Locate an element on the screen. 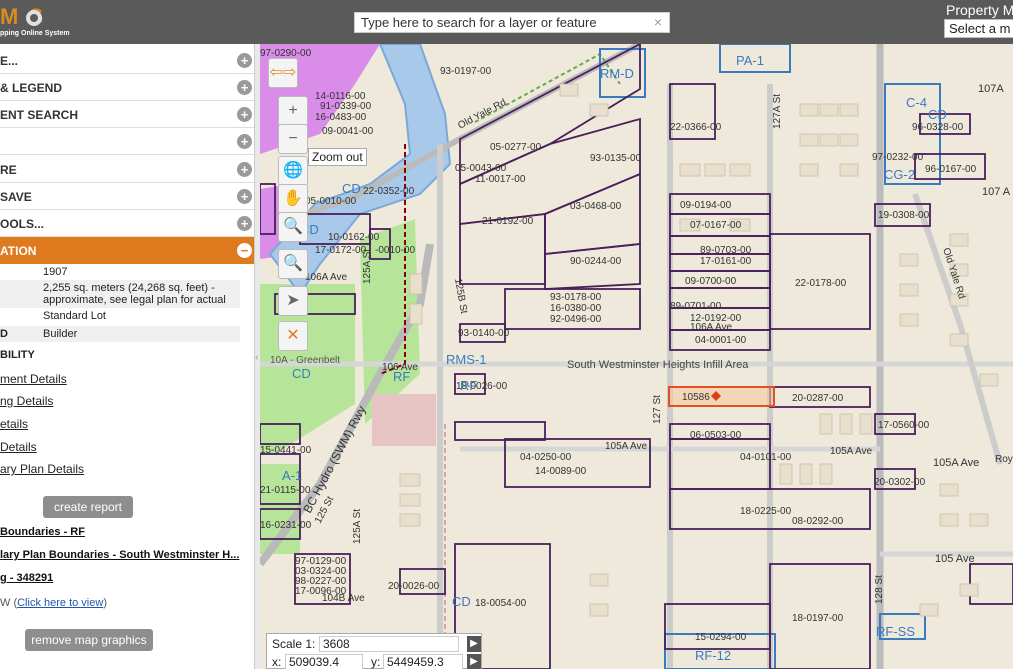 The height and width of the screenshot is (669, 1013). zoom-out-button: − is located at coordinates (293, 139).